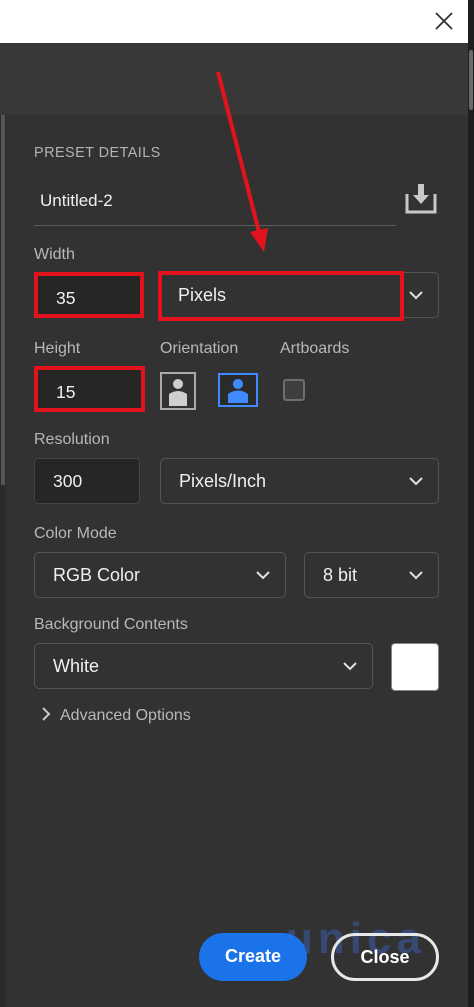 The image size is (474, 1007). Describe the element at coordinates (178, 391) in the screenshot. I see `portrait-orientation-icon` at that location.